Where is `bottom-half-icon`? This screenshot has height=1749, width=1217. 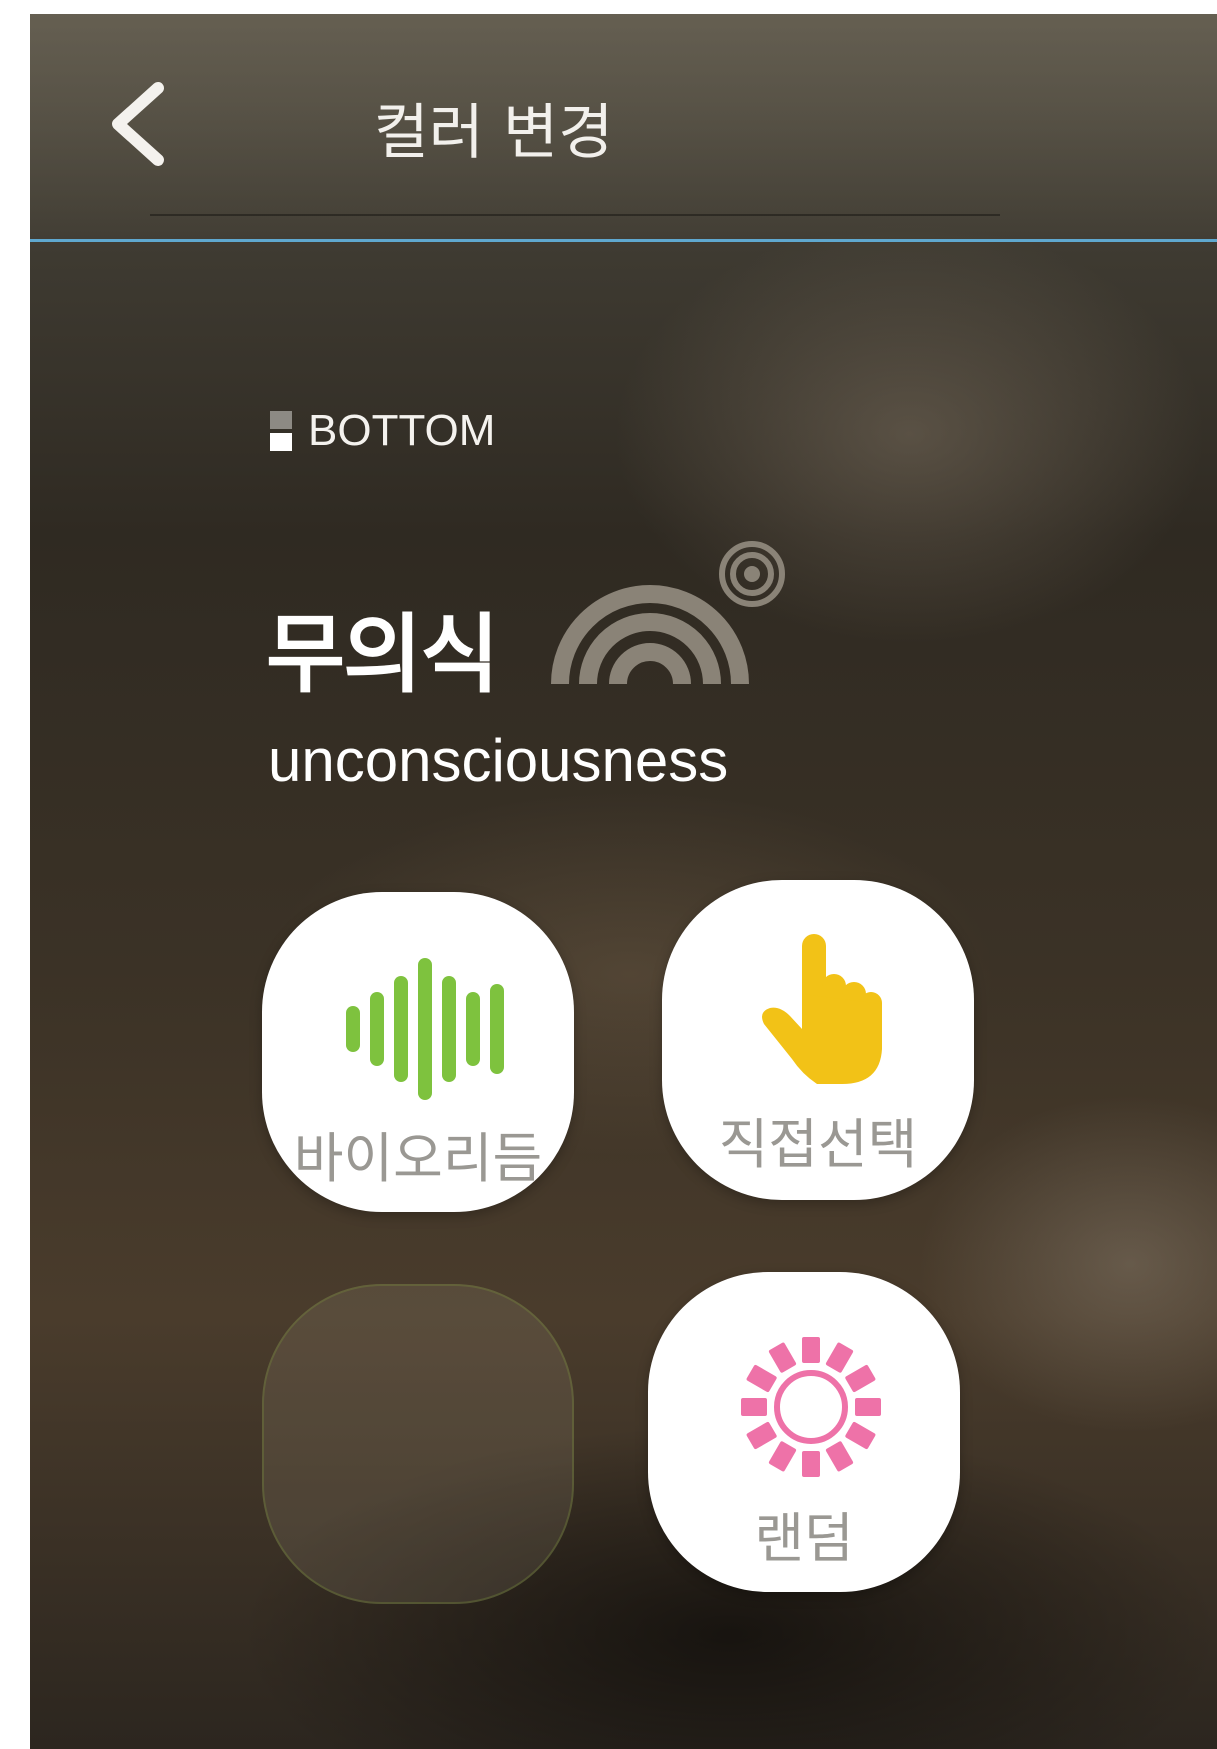 bottom-half-icon is located at coordinates (281, 431).